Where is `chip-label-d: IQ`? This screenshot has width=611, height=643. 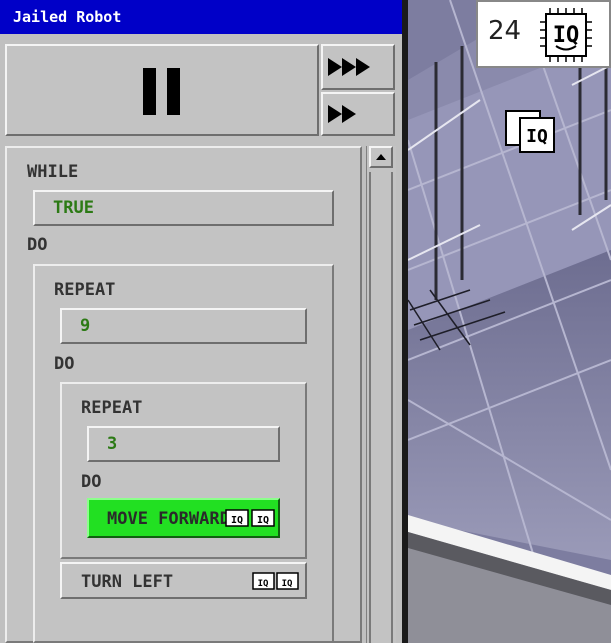 chip-label-d: IQ is located at coordinates (287, 584).